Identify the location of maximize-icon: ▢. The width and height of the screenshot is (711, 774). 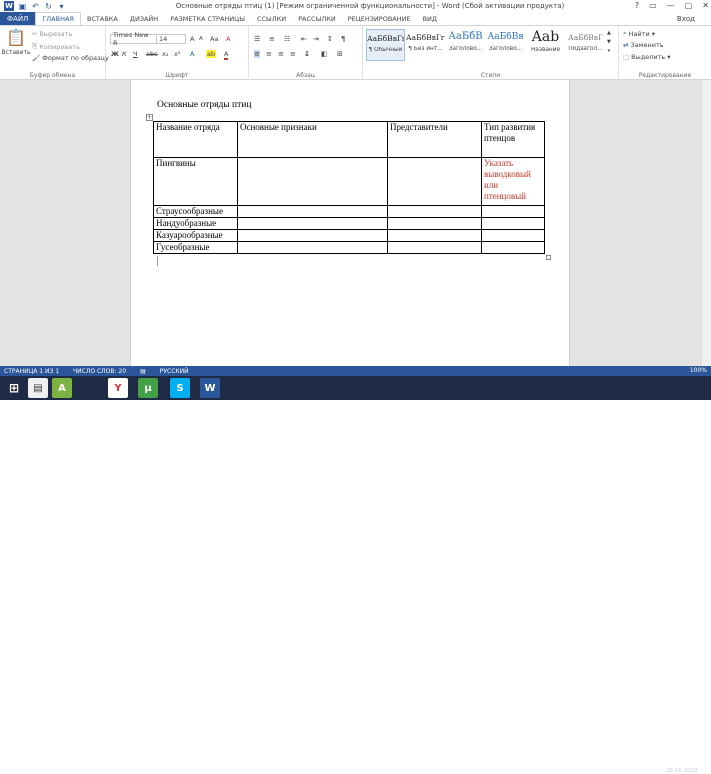
(689, 5).